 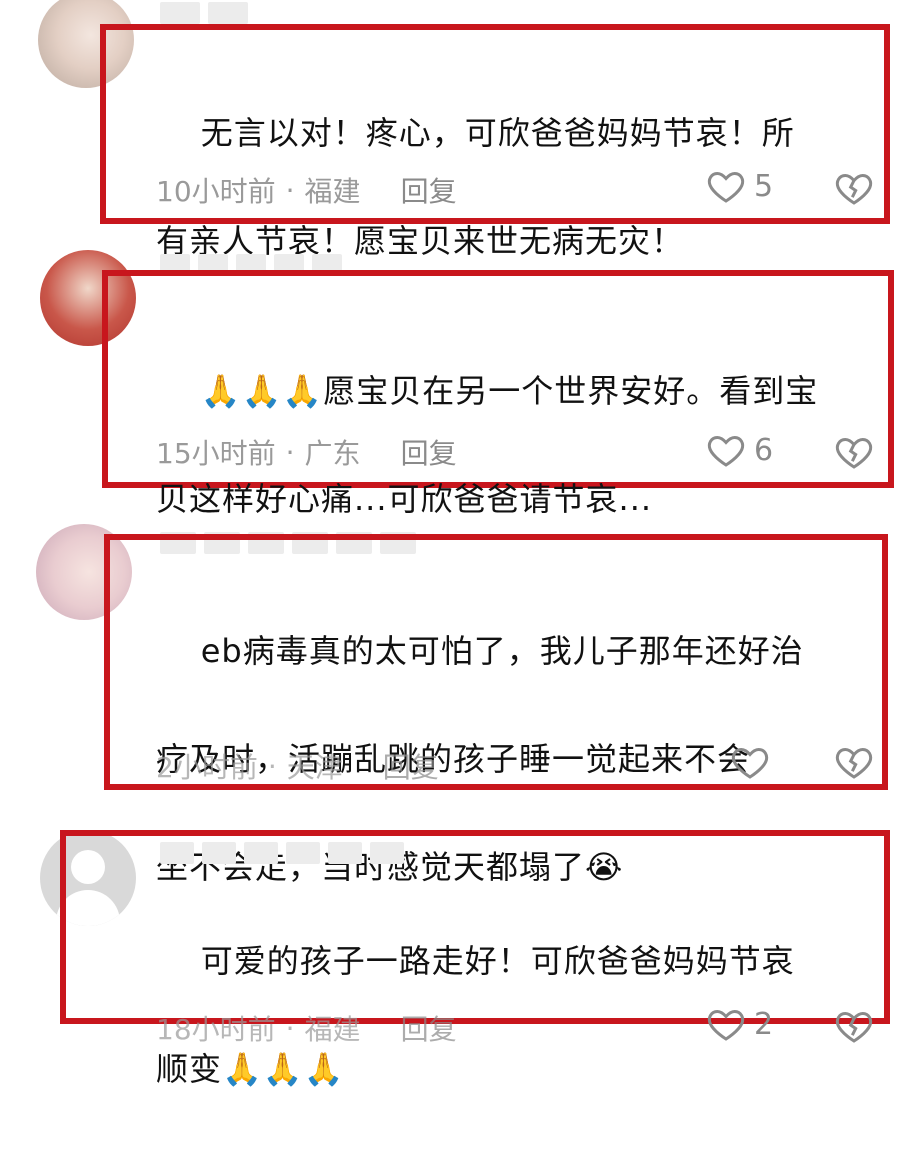 I want to click on like-button: 5, so click(x=739, y=186).